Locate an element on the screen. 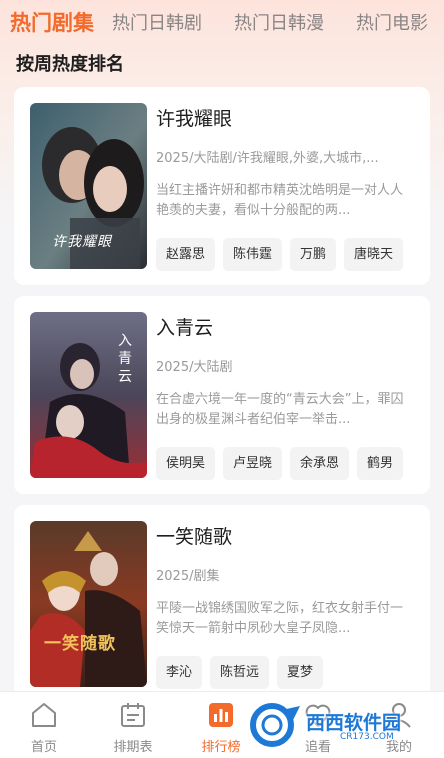 The width and height of the screenshot is (444, 758). drama-meta: 2025/大陆剧 is located at coordinates (194, 367).